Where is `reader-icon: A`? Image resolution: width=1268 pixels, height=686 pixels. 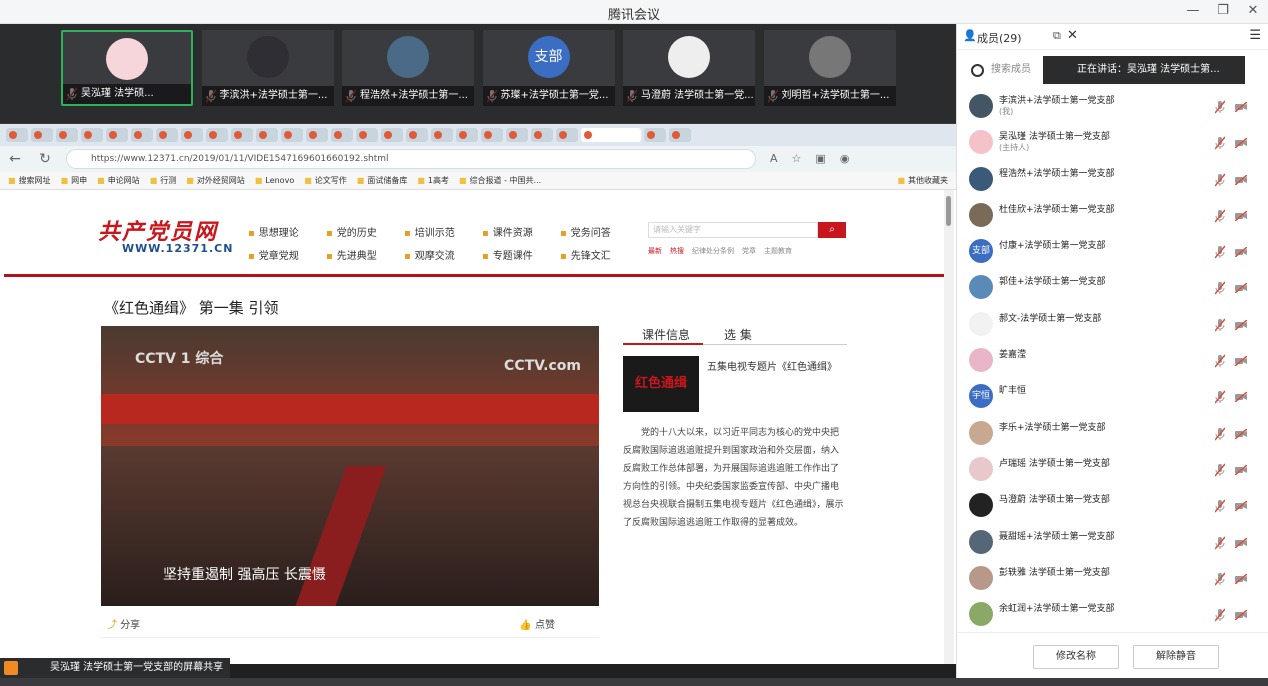
reader-icon: A is located at coordinates (774, 158).